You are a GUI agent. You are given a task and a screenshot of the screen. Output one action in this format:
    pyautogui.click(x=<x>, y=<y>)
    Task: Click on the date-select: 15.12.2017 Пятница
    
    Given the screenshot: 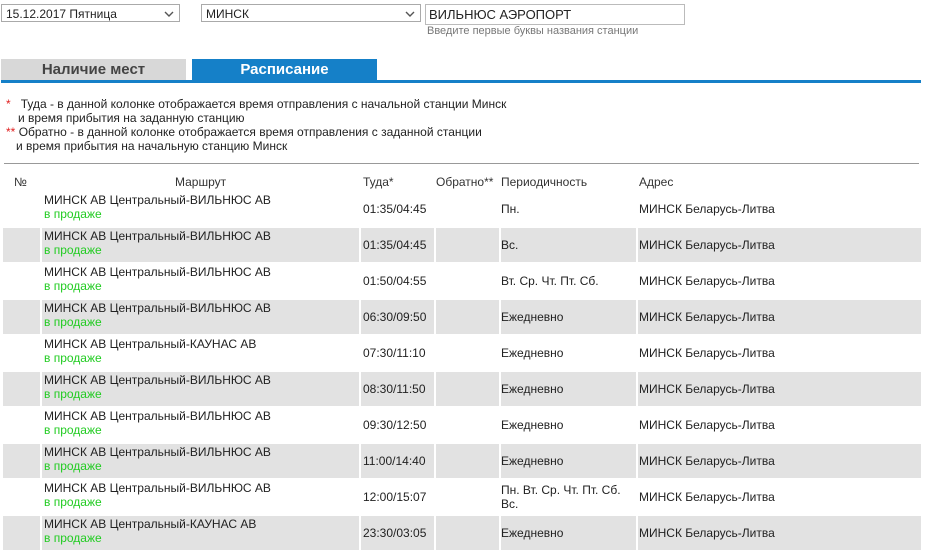 What is the action you would take?
    pyautogui.click(x=90, y=13)
    